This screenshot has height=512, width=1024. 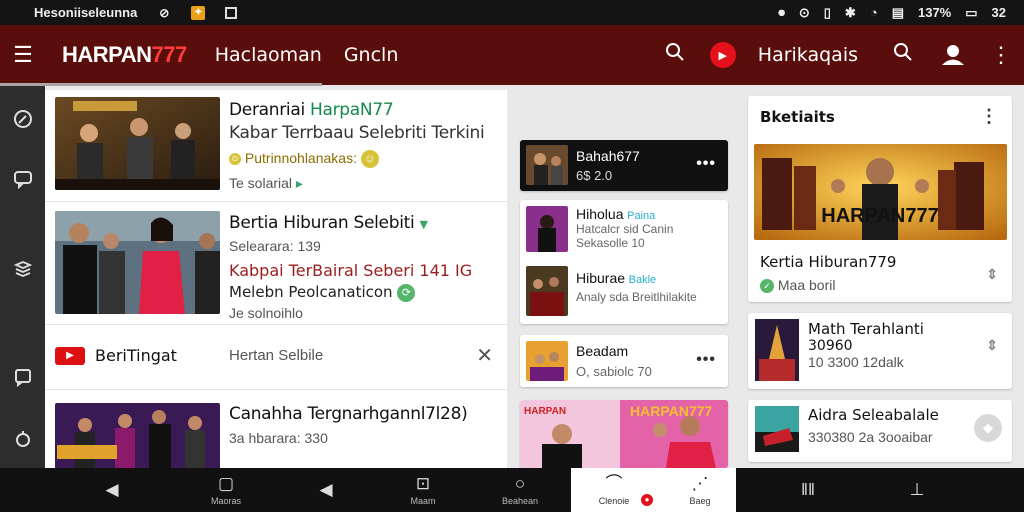 What do you see at coordinates (700, 500) in the screenshot?
I see `bottom-nav-label: Baeg` at bounding box center [700, 500].